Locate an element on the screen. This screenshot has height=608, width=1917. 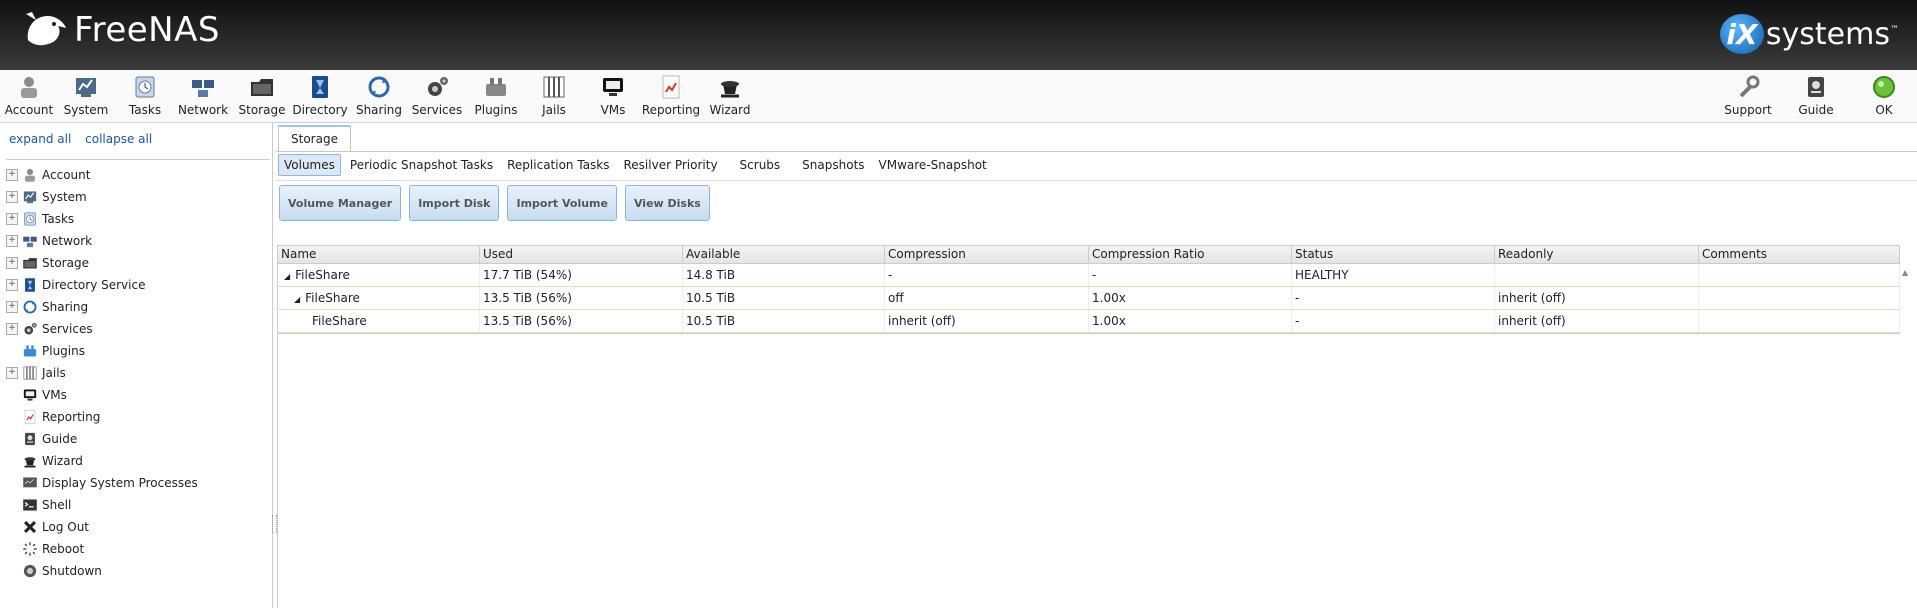
sidebar-item-plugins: Plugins is located at coordinates (138, 351).